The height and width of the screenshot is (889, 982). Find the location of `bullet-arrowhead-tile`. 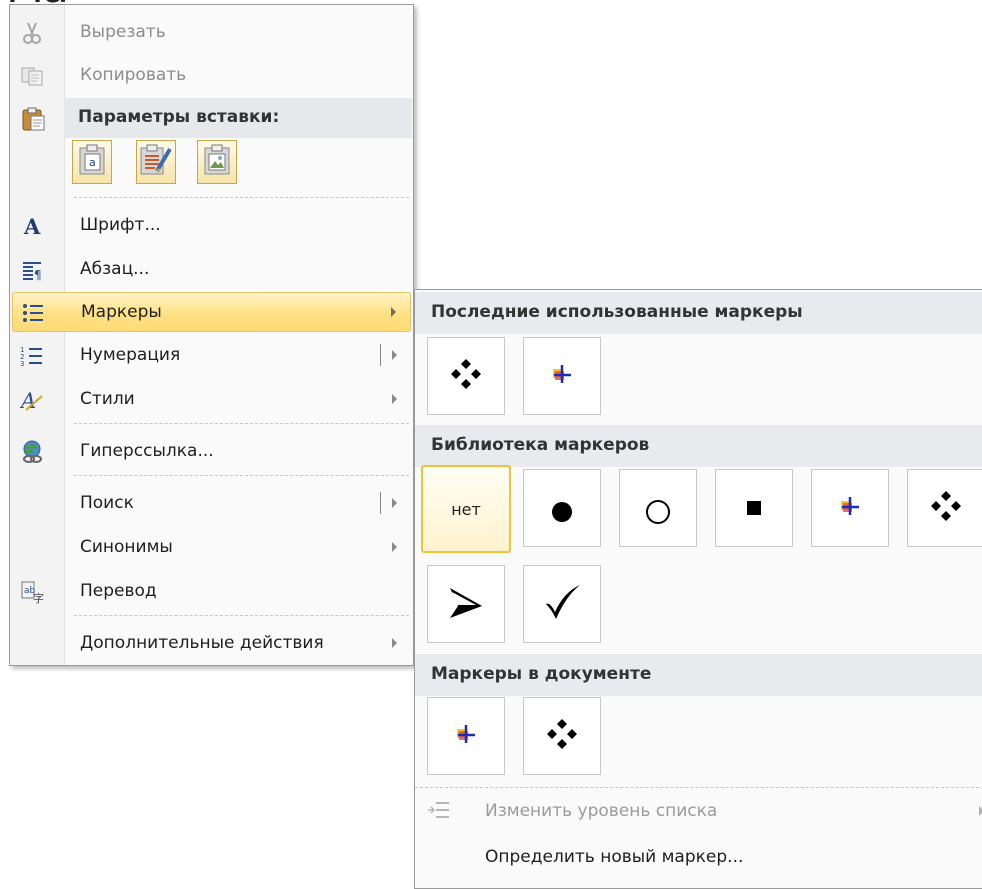

bullet-arrowhead-tile is located at coordinates (466, 604).